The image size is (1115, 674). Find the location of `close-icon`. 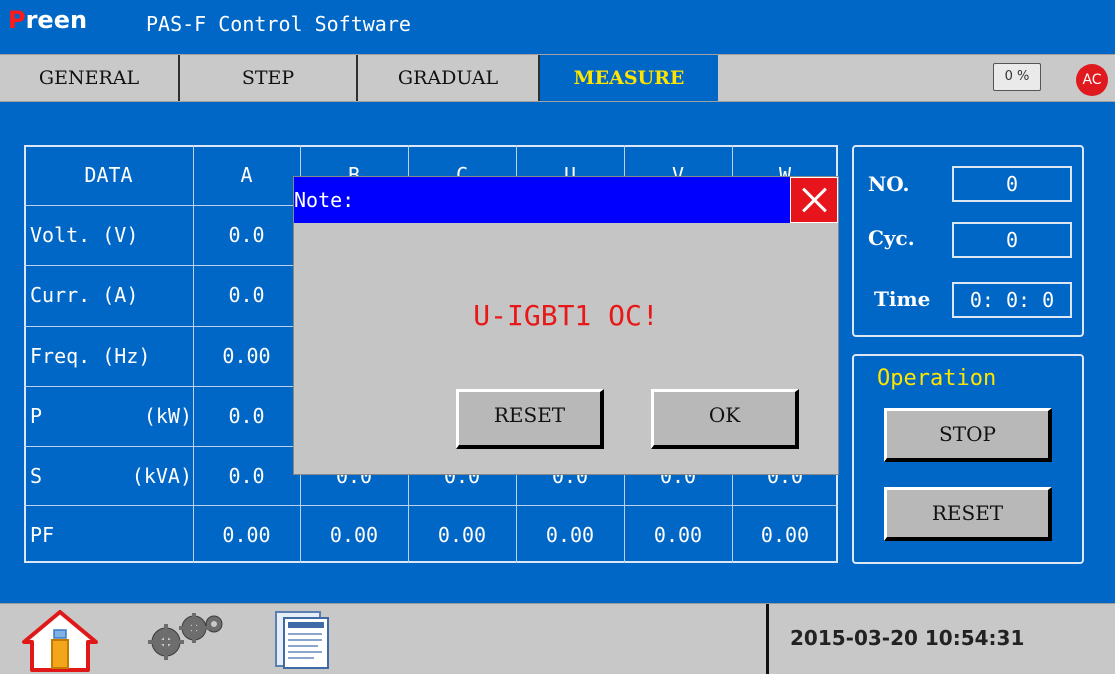

close-icon is located at coordinates (814, 200).